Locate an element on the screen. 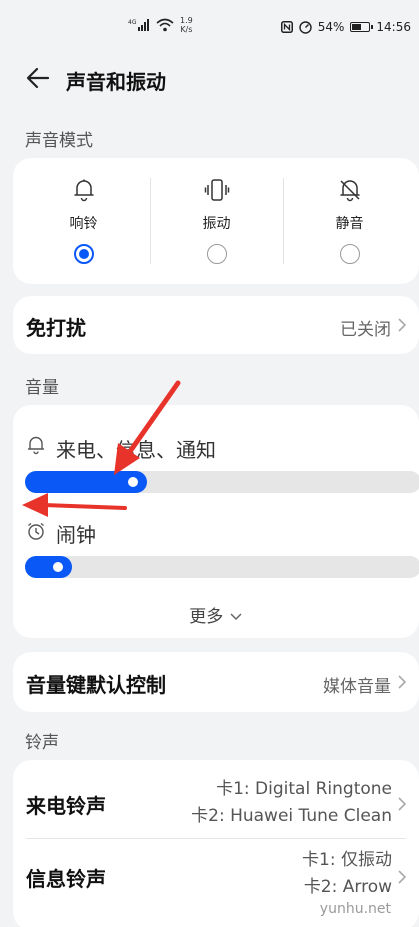 Image resolution: width=419 pixels, height=927 pixels. mode-ring-radio is located at coordinates (83, 254).